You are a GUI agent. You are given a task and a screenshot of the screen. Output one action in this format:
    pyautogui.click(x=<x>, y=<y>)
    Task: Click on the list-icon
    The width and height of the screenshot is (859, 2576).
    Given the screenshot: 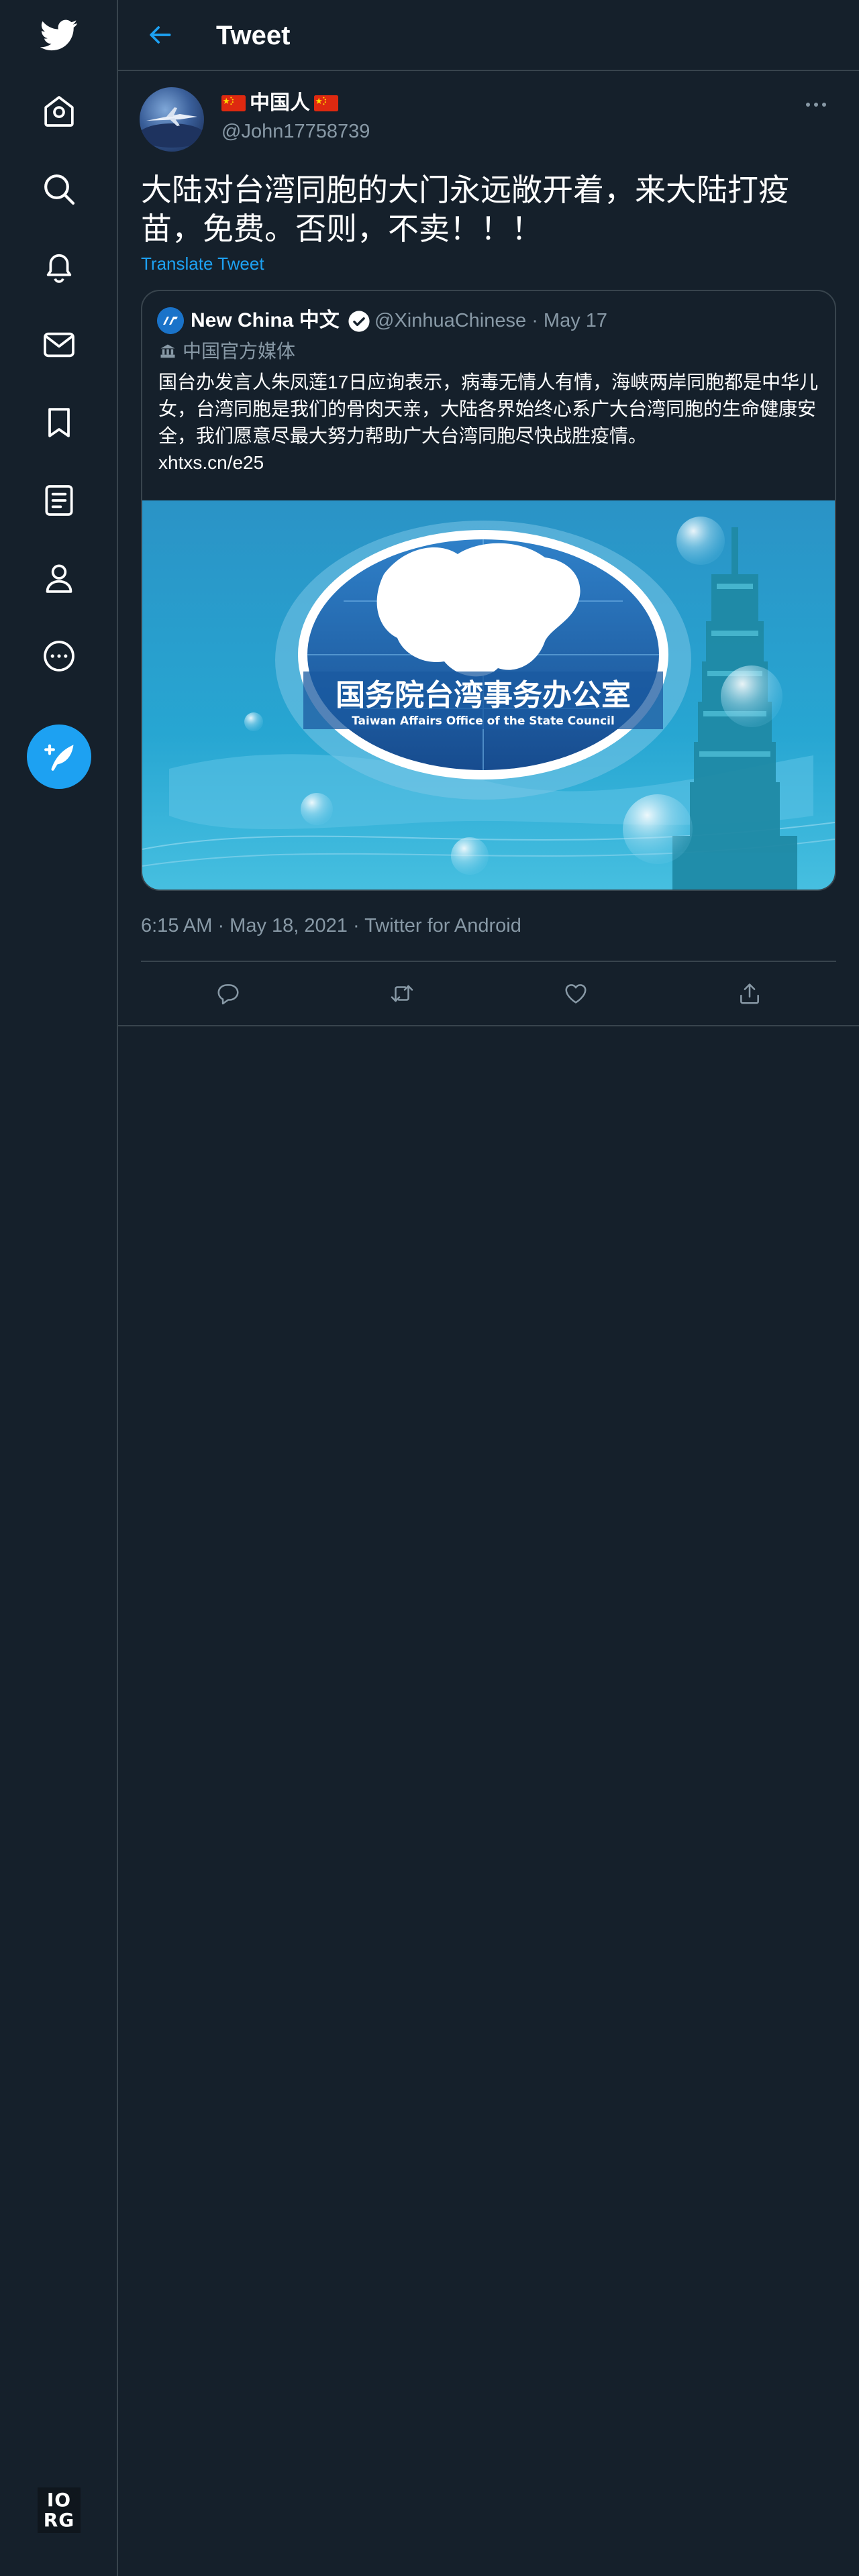 What is the action you would take?
    pyautogui.click(x=59, y=500)
    